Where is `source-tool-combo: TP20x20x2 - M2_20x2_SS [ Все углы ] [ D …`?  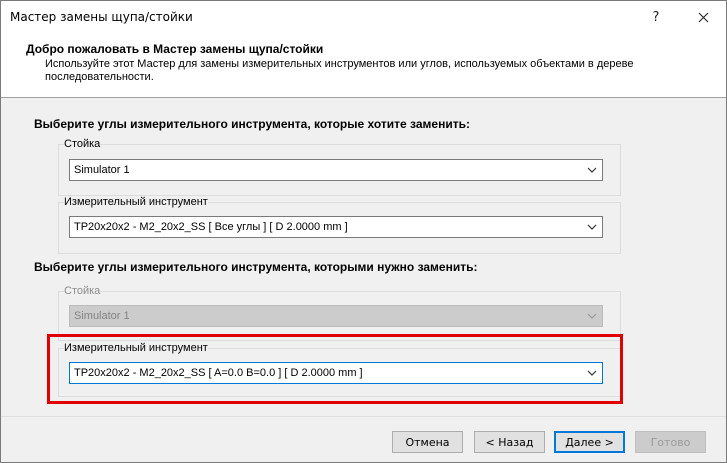
source-tool-combo: TP20x20x2 - M2_20x2_SS [ Все углы ] [ D … is located at coordinates (336, 227).